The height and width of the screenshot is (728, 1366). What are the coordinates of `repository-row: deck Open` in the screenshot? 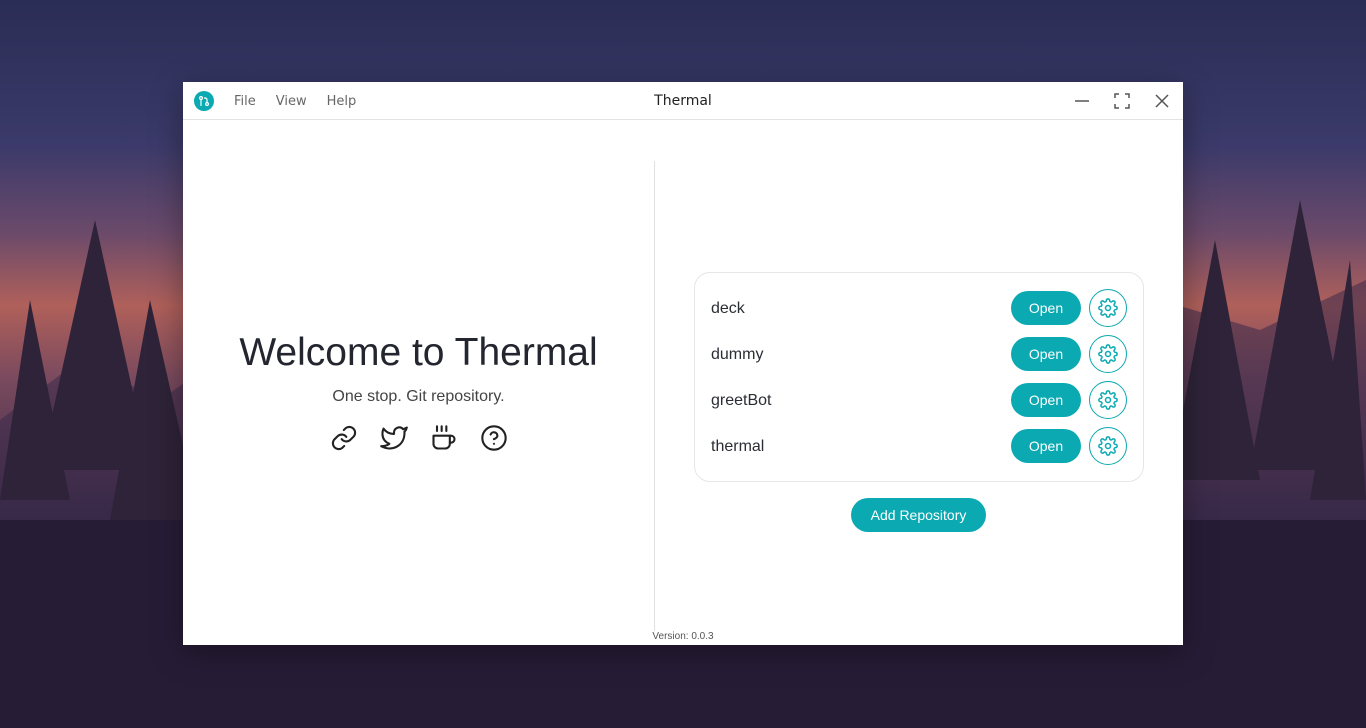 It's located at (920, 309).